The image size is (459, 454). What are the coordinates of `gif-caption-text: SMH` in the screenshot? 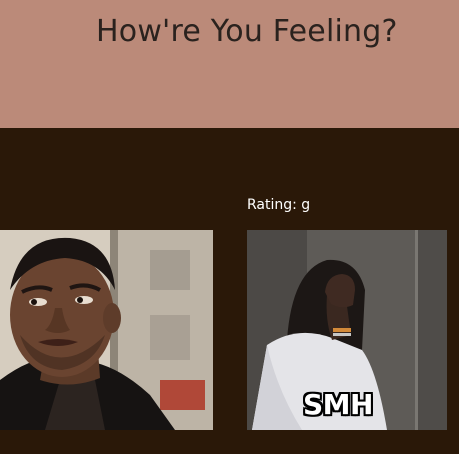 It's located at (338, 404).